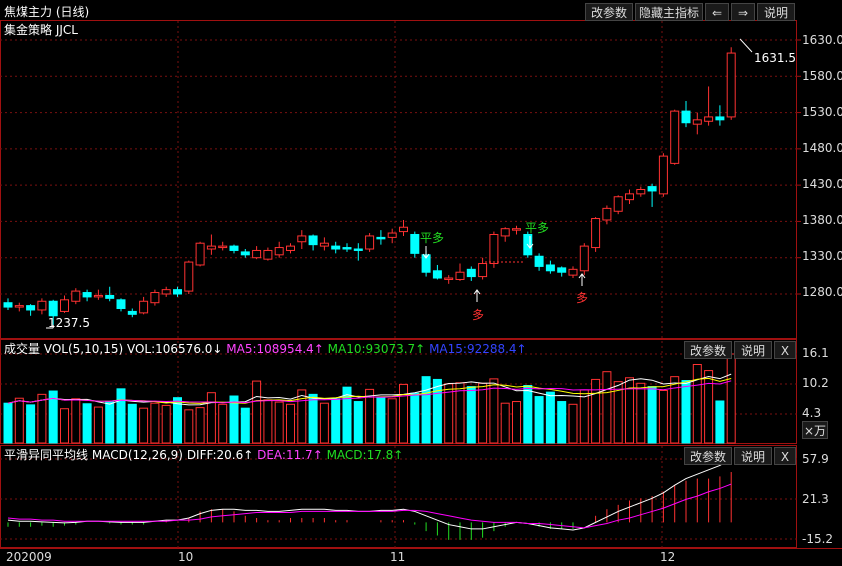  What do you see at coordinates (822, 148) in the screenshot?
I see `price-tick: 1480.0` at bounding box center [822, 148].